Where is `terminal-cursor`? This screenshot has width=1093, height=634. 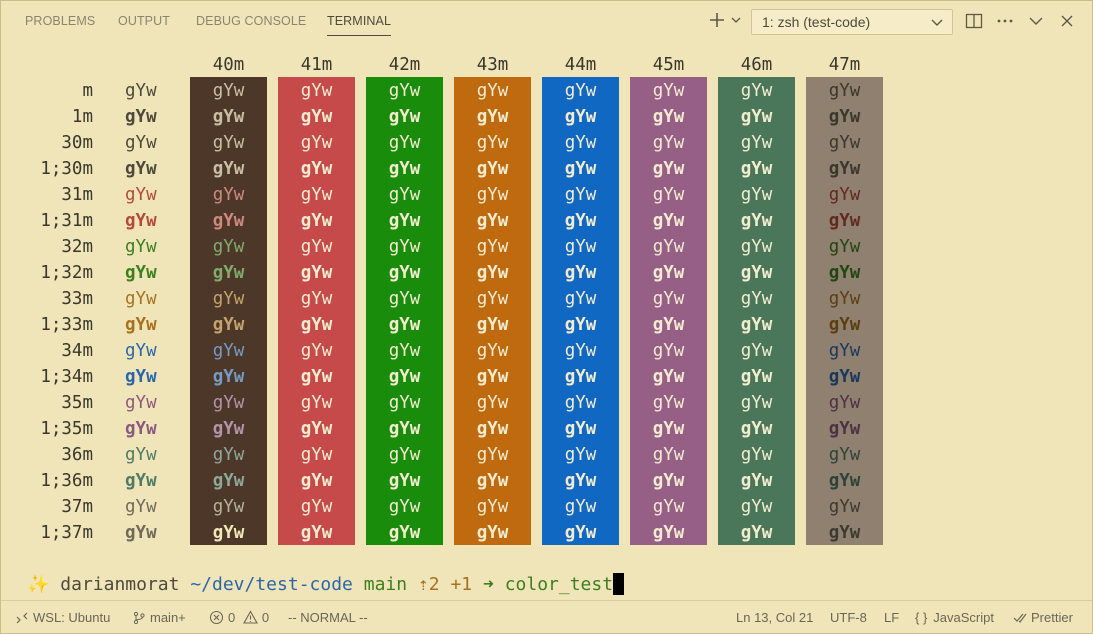 terminal-cursor is located at coordinates (619, 584).